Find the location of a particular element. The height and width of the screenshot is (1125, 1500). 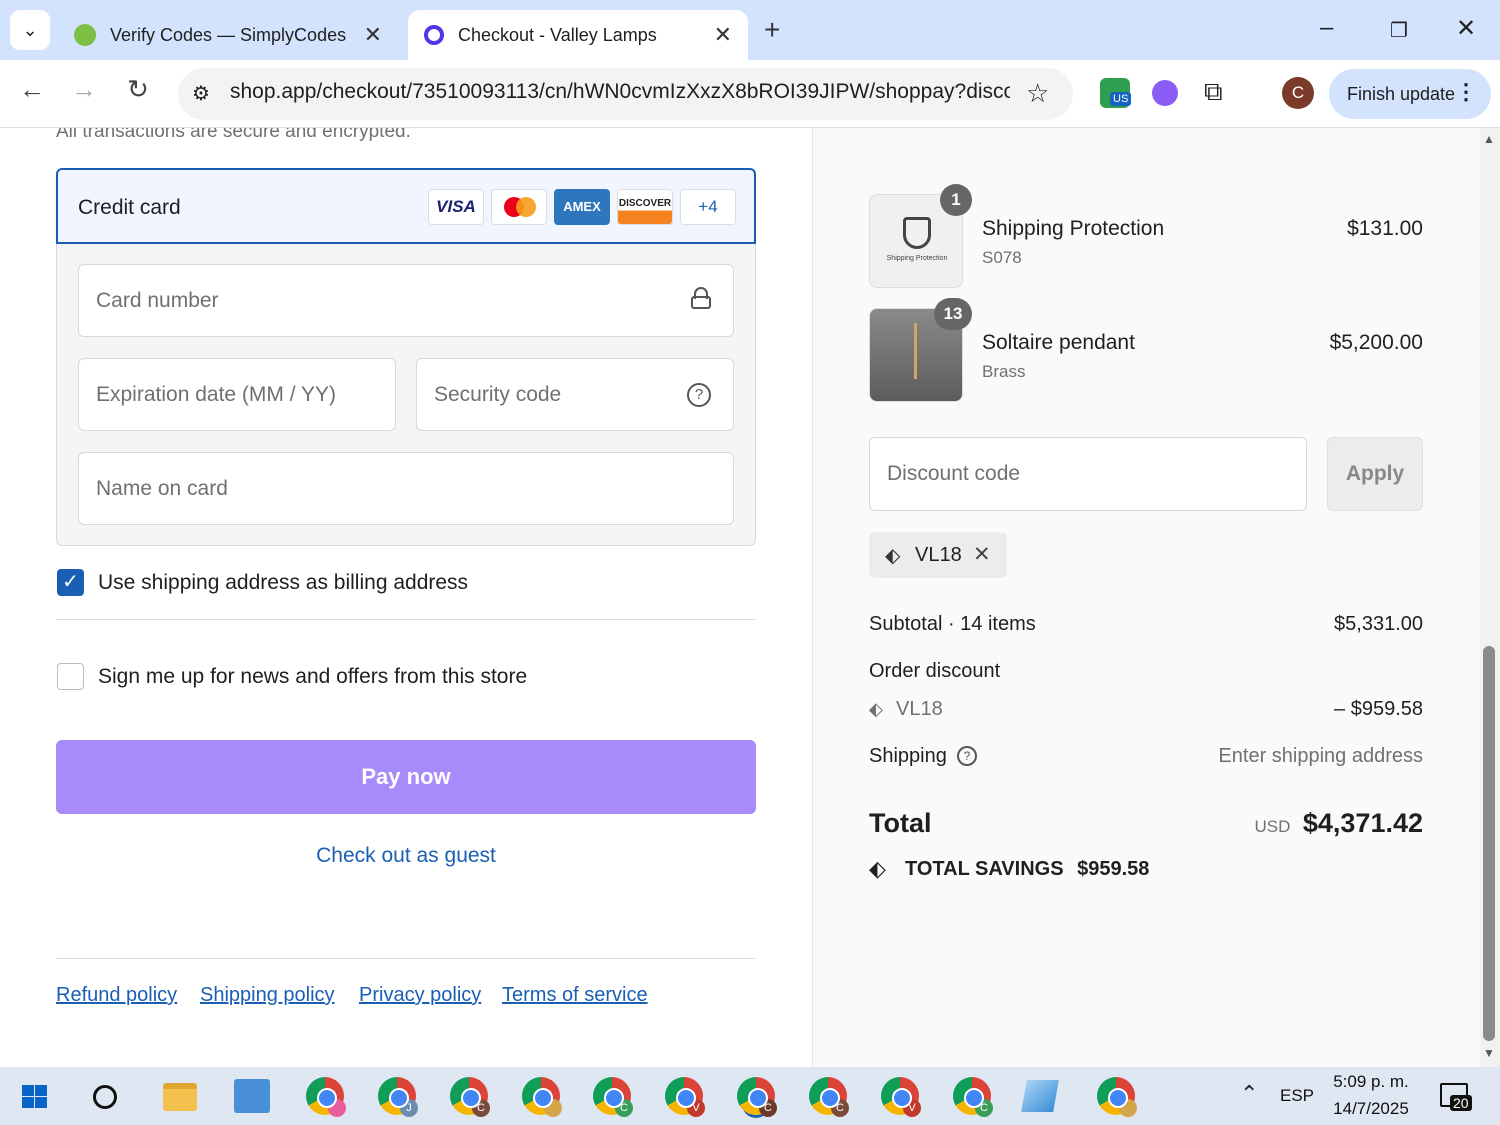

credit-card-option: Credit card VISA AMEX DISCOVER +4 is located at coordinates (406, 206).